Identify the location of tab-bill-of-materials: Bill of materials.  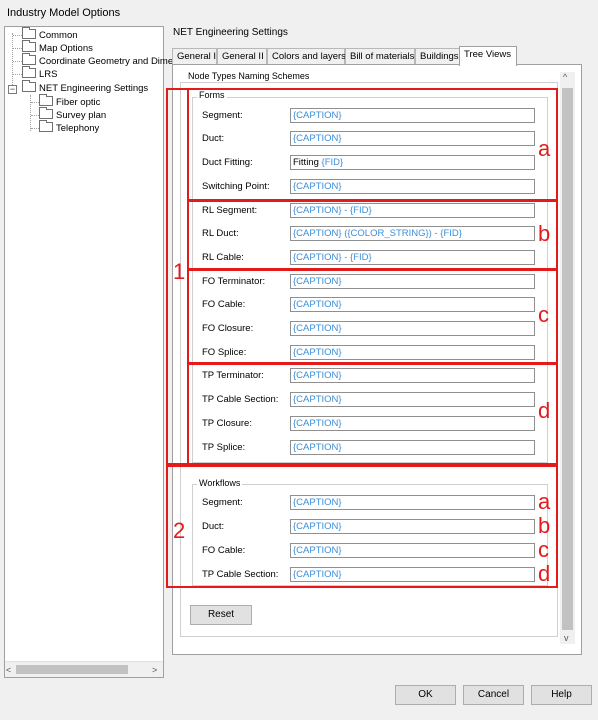
(380, 56).